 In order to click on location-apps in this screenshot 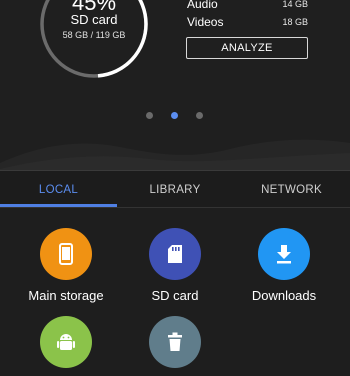, I will do `click(66, 346)`.